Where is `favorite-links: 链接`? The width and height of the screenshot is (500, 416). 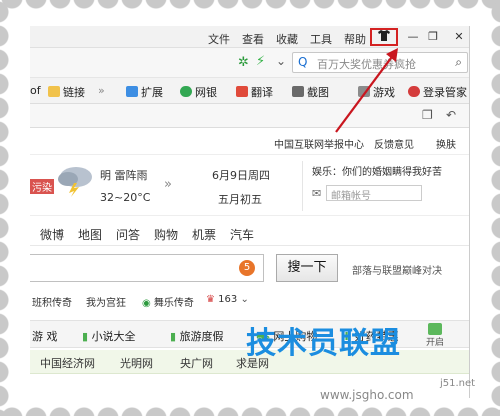
favorite-links: 链接 is located at coordinates (66, 92).